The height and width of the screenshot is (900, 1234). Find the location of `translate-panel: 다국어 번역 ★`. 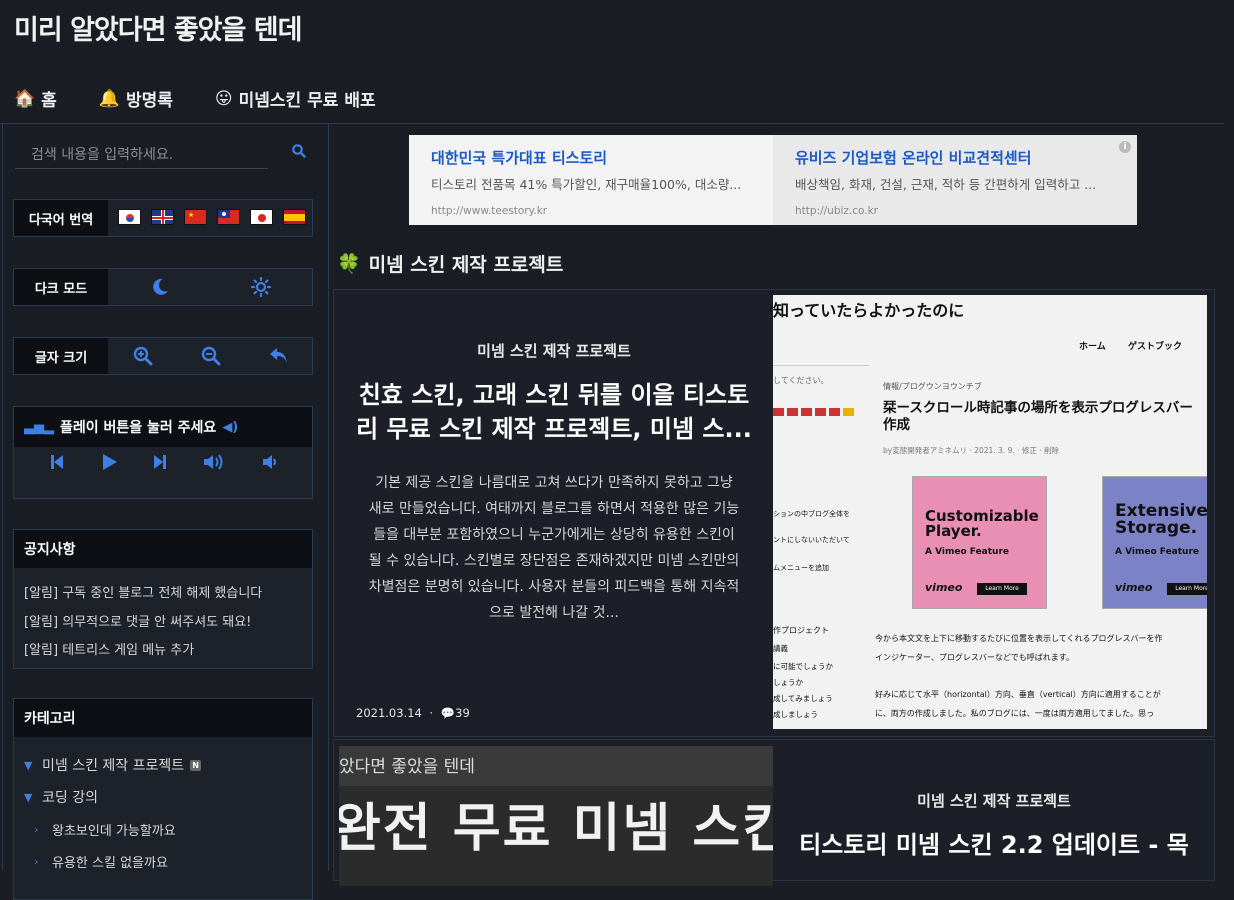

translate-panel: 다국어 번역 ★ is located at coordinates (163, 218).